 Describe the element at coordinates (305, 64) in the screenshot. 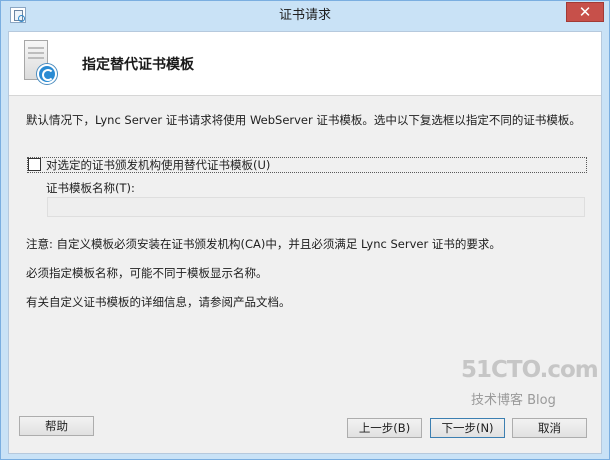

I see `wizard-header: 指定替代证书模板` at that location.